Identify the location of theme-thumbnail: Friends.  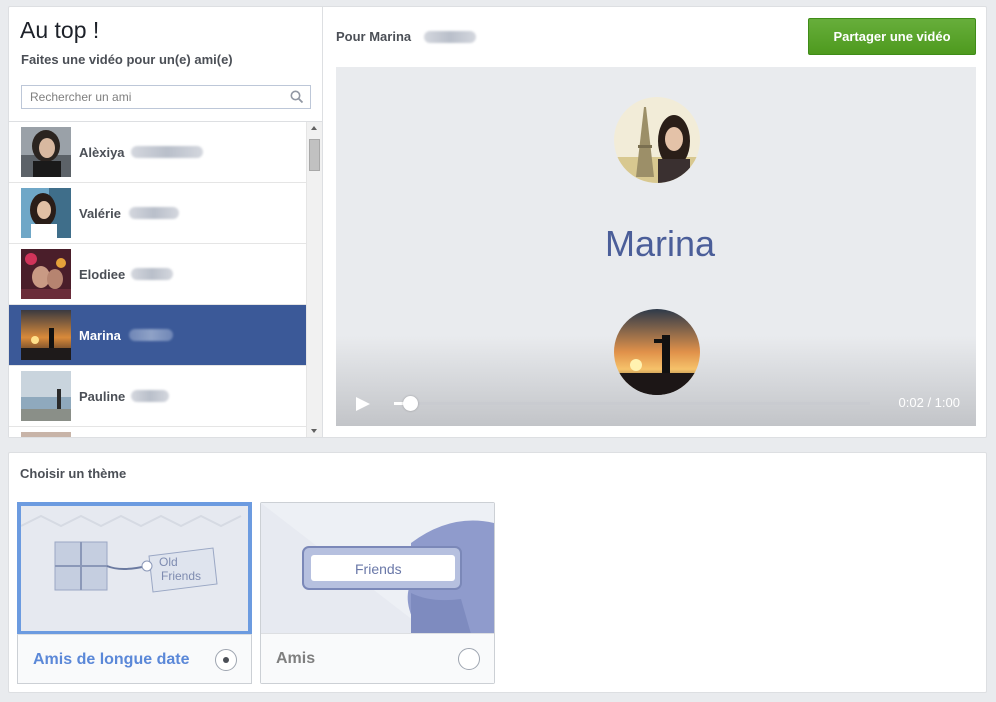
(377, 568).